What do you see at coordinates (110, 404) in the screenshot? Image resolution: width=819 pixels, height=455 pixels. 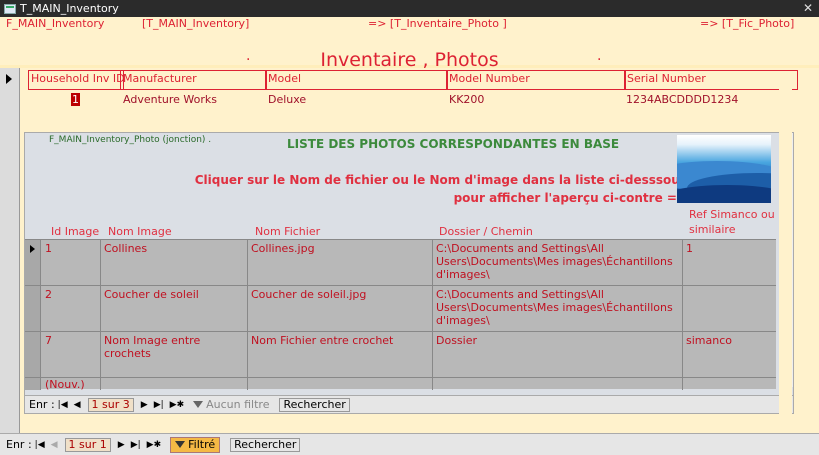 I see `record-counter: 1 sur 3` at bounding box center [110, 404].